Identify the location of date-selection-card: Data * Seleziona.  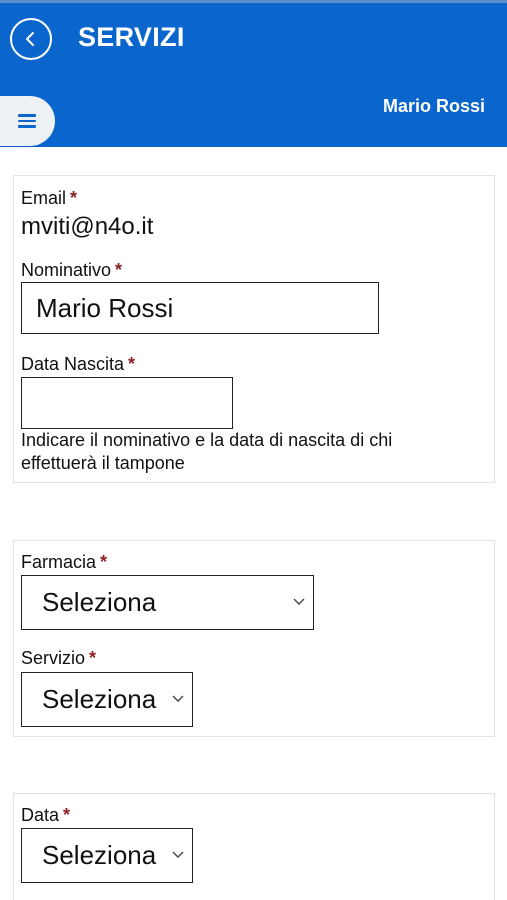
(254, 846).